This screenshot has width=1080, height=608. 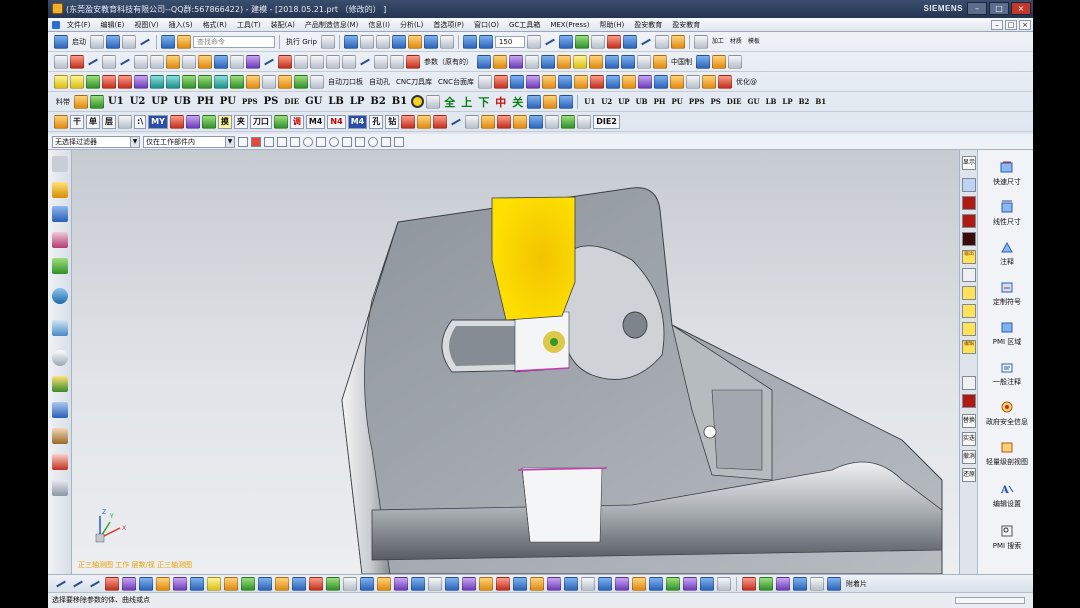 I want to click on cylinder-icon, so click(x=564, y=61).